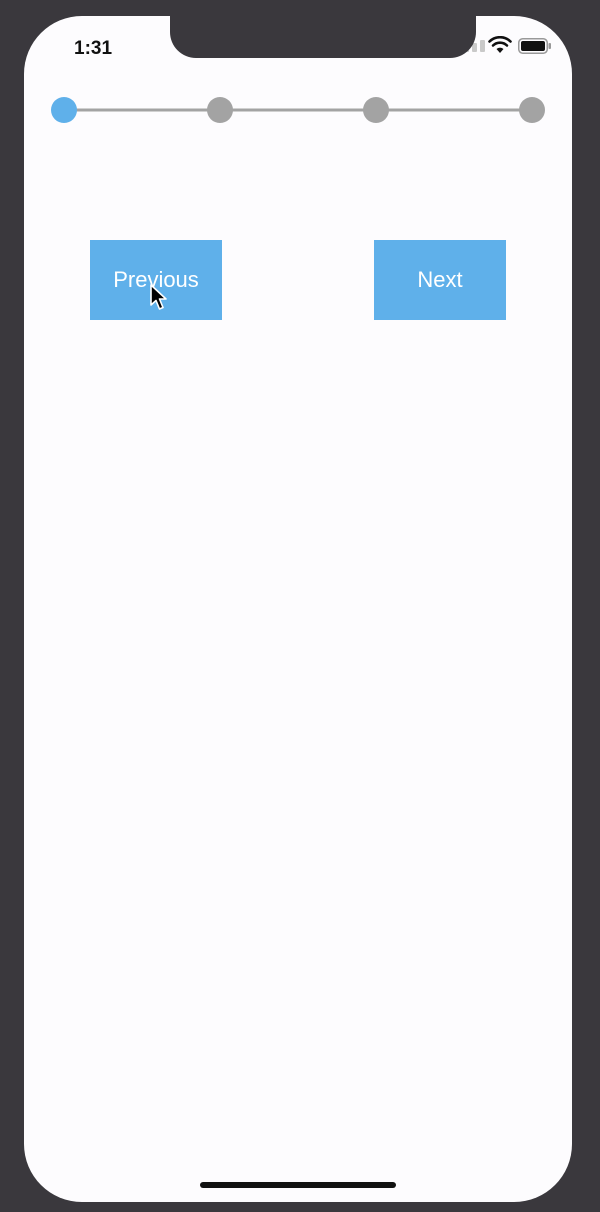 This screenshot has height=1212, width=600. What do you see at coordinates (376, 110) in the screenshot?
I see `step-3-dot` at bounding box center [376, 110].